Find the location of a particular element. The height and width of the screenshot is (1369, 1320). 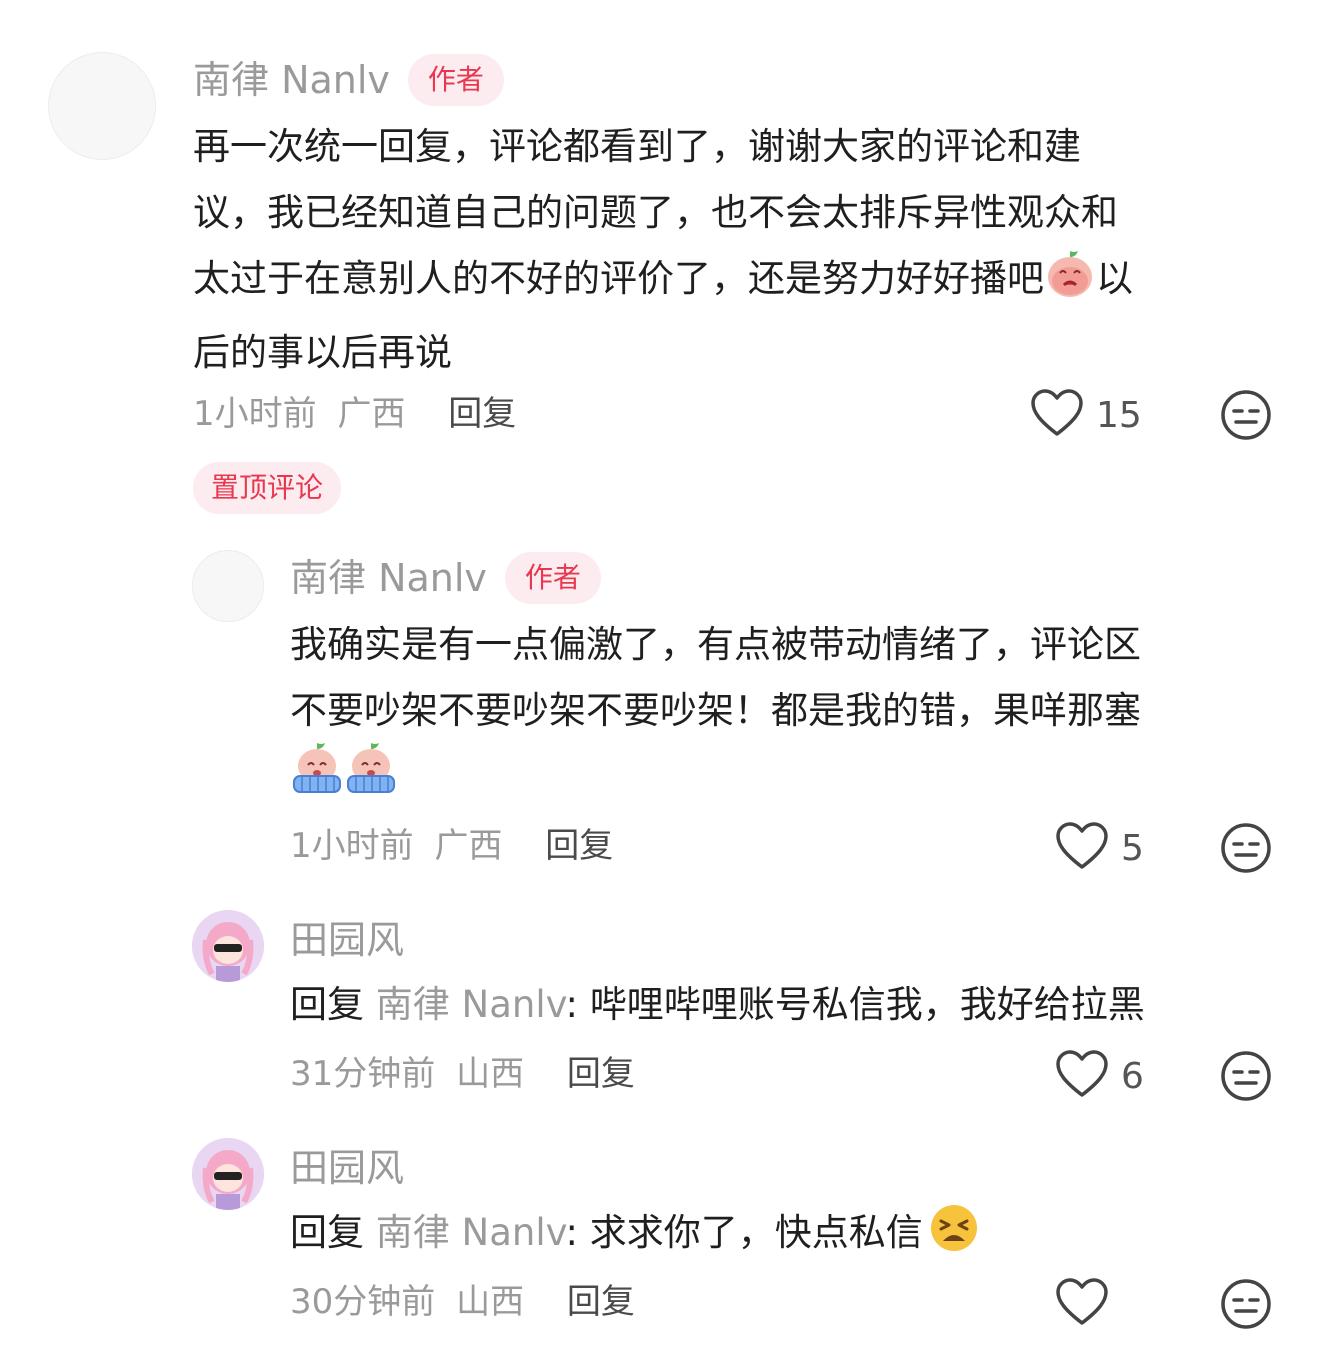

reply-body: : 哔哩哔哩账号私信我，我好给拉黑 is located at coordinates (855, 1004).